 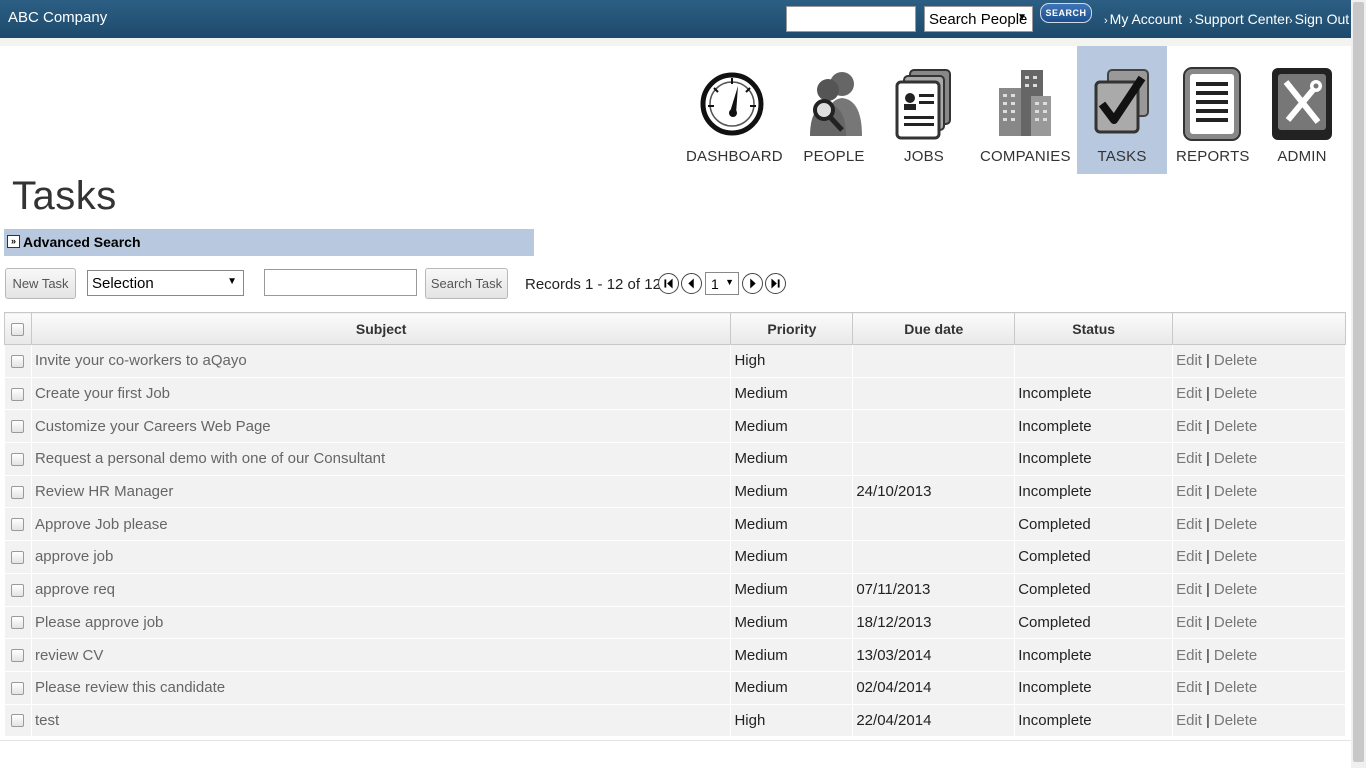 What do you see at coordinates (722, 283) in the screenshot?
I see `page-number-select: 1 ▼` at bounding box center [722, 283].